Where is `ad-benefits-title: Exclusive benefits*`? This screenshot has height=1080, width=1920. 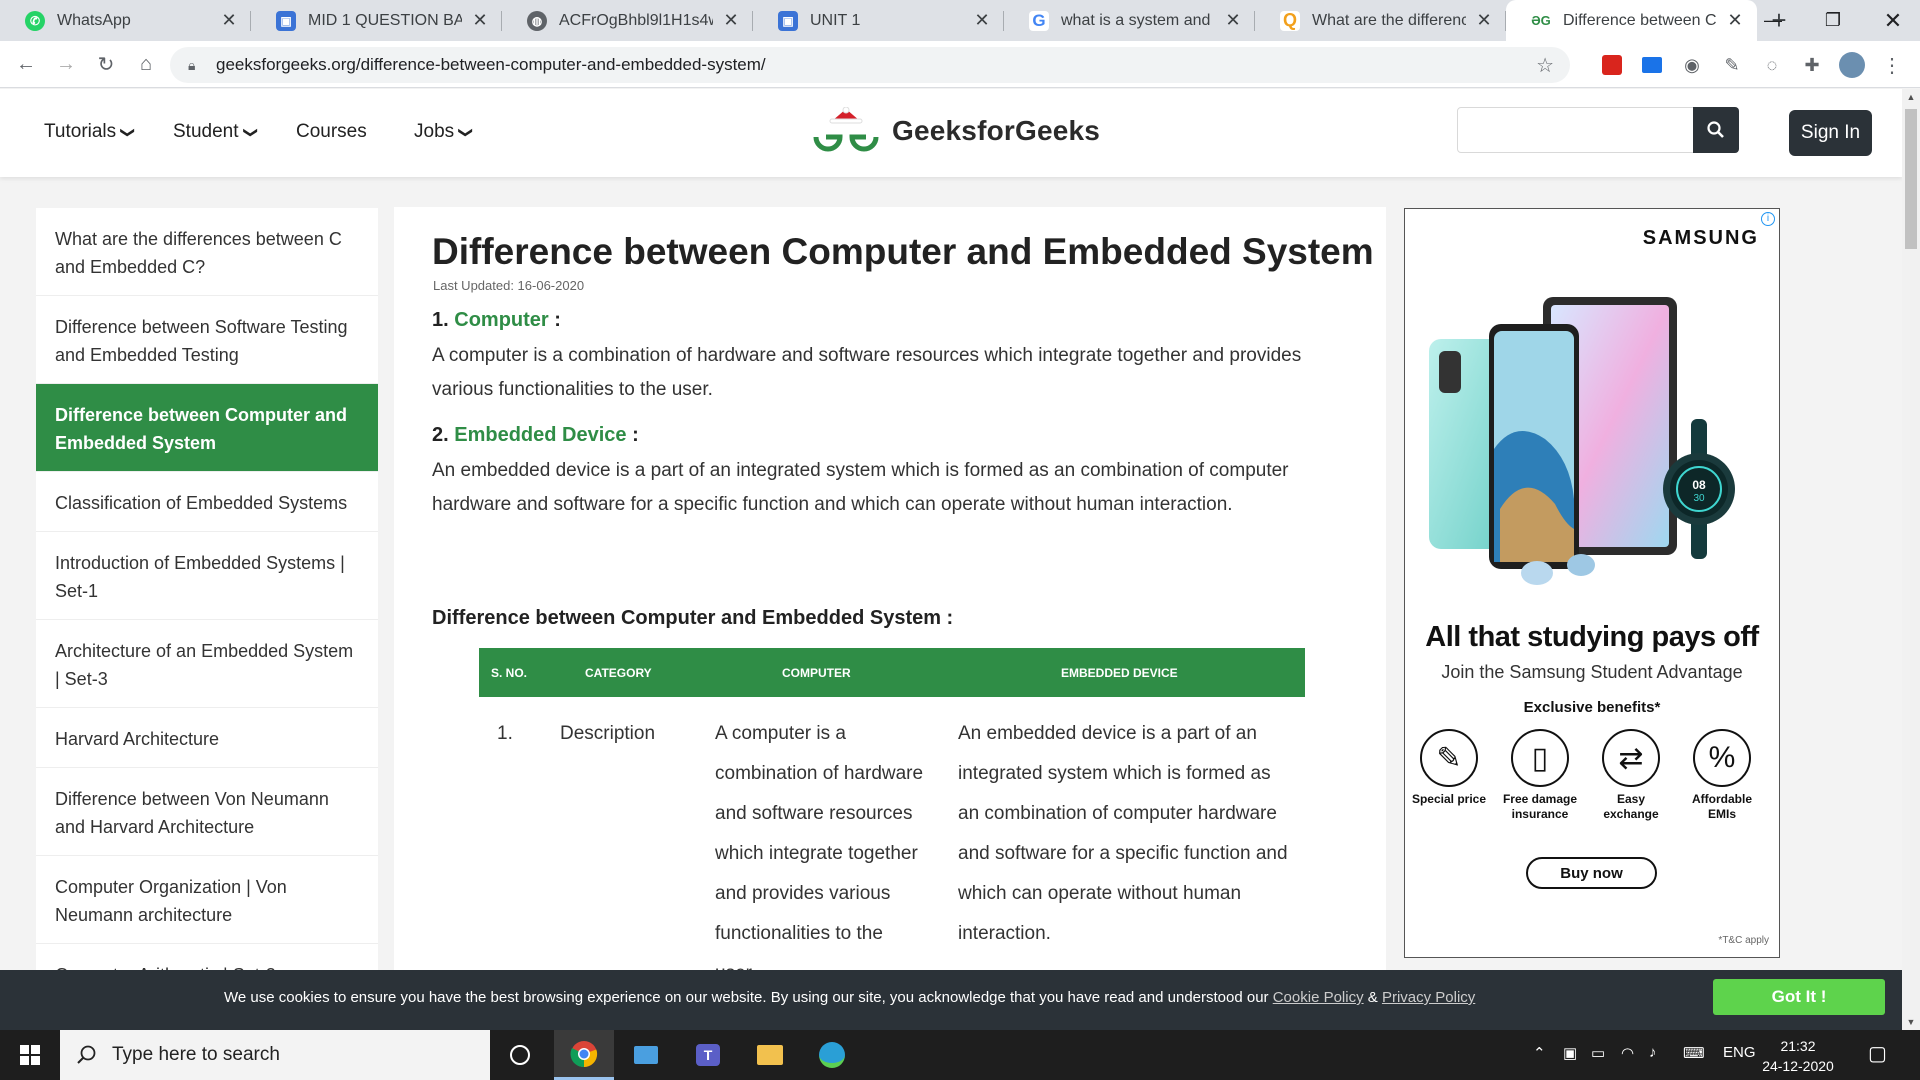 ad-benefits-title: Exclusive benefits* is located at coordinates (1592, 707).